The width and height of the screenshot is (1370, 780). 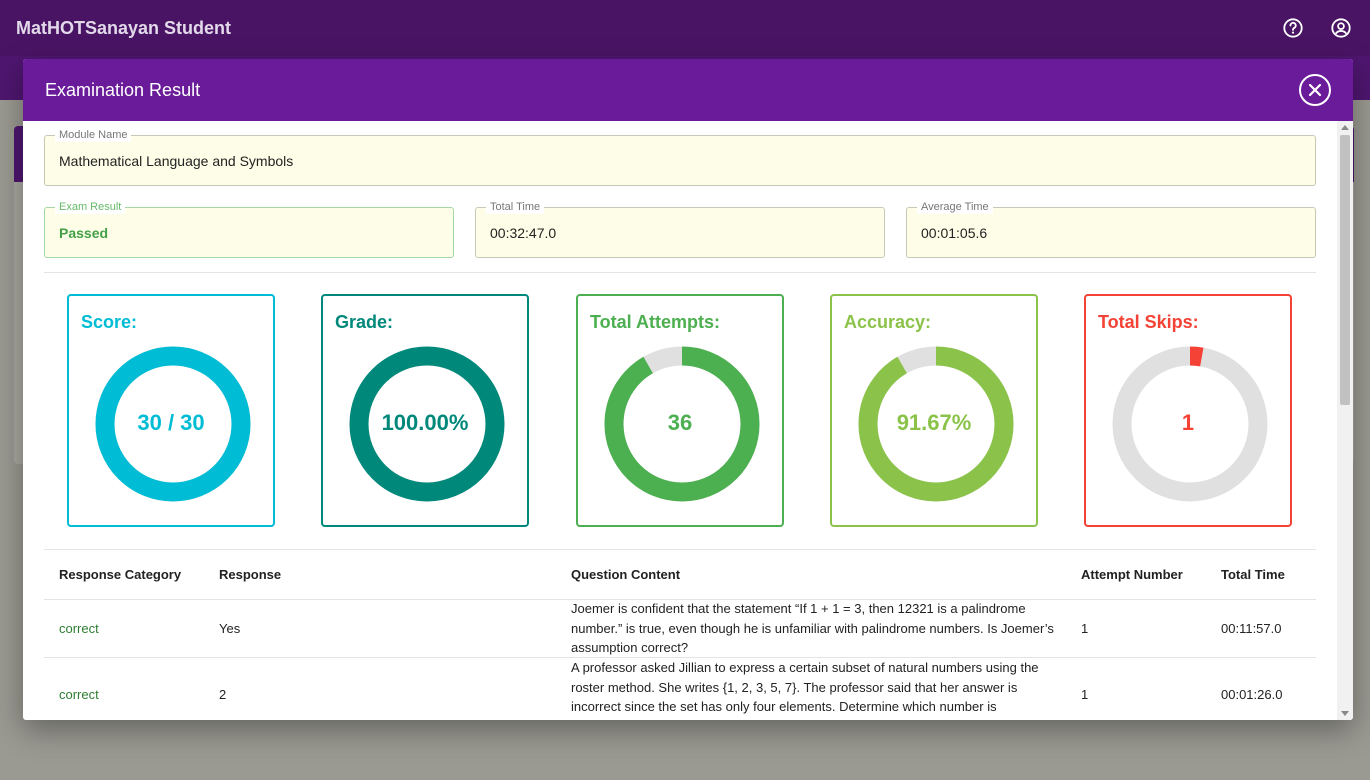 I want to click on total-attempts-card: Total Attempts: 36, so click(x=680, y=410).